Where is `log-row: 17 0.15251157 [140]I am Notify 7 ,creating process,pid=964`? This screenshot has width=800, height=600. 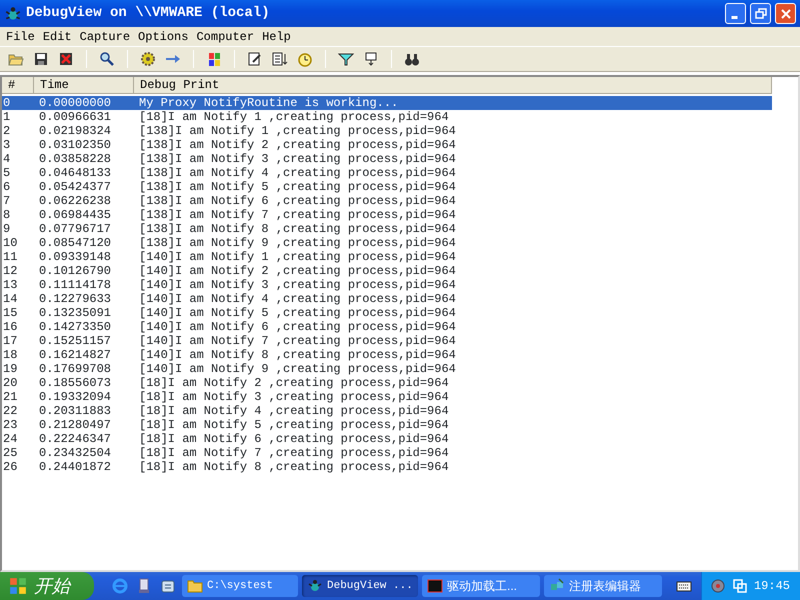 log-row: 17 0.15251157 [140]I am Notify 7 ,creating process,pid=964 is located at coordinates (387, 341).